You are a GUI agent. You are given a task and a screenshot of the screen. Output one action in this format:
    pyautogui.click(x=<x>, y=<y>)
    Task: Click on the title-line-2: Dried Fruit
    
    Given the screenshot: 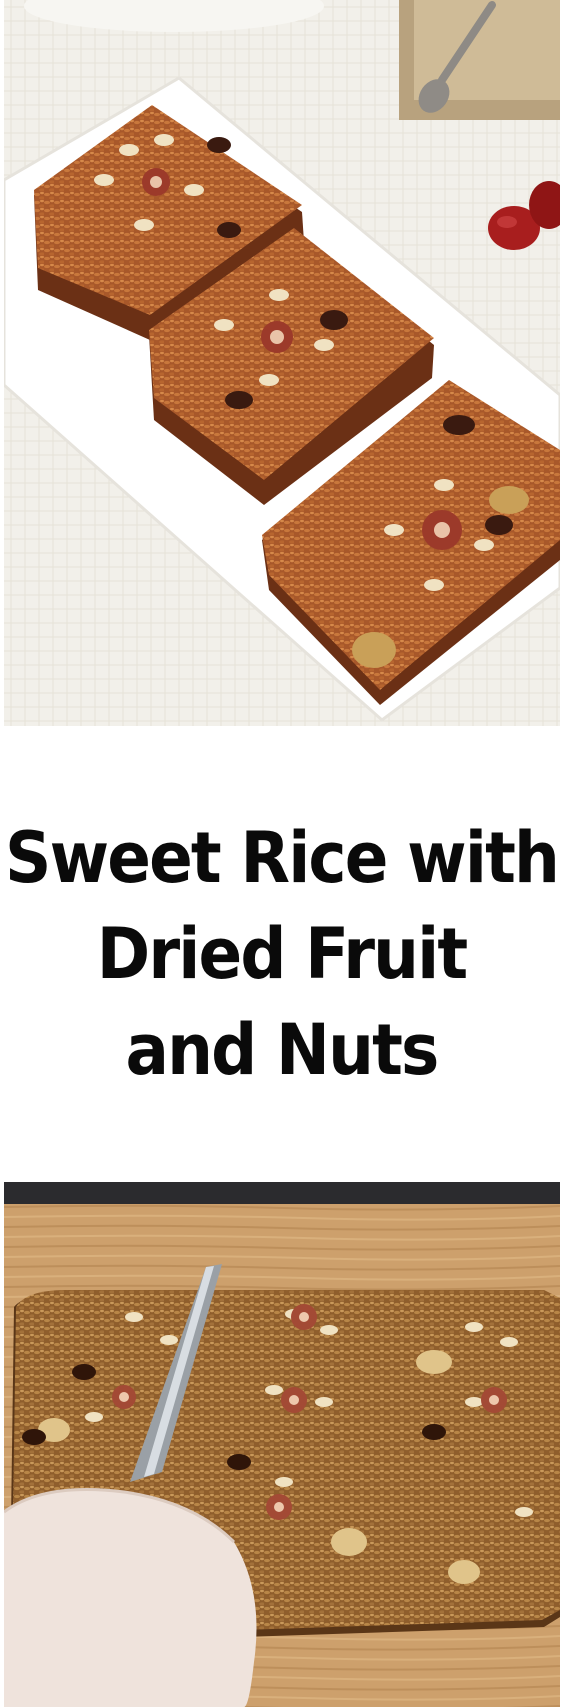 What is the action you would take?
    pyautogui.click(x=282, y=954)
    